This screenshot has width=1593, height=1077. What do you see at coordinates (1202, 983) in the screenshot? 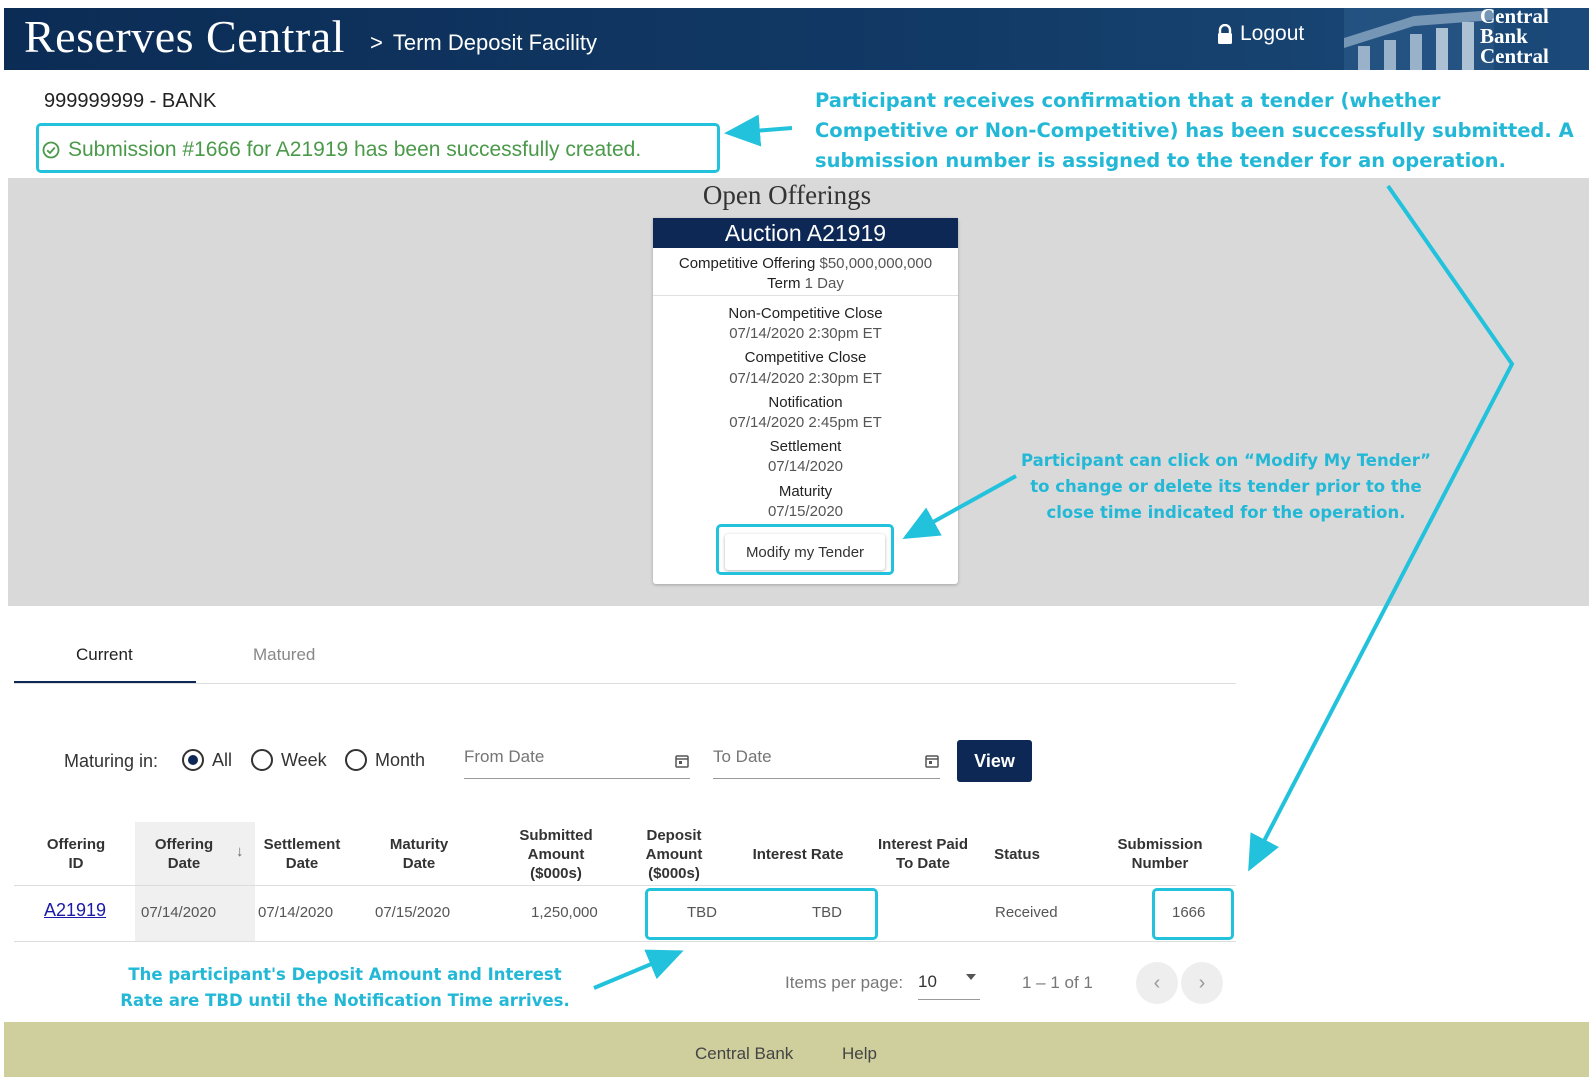
I see `next-page-button: ›` at bounding box center [1202, 983].